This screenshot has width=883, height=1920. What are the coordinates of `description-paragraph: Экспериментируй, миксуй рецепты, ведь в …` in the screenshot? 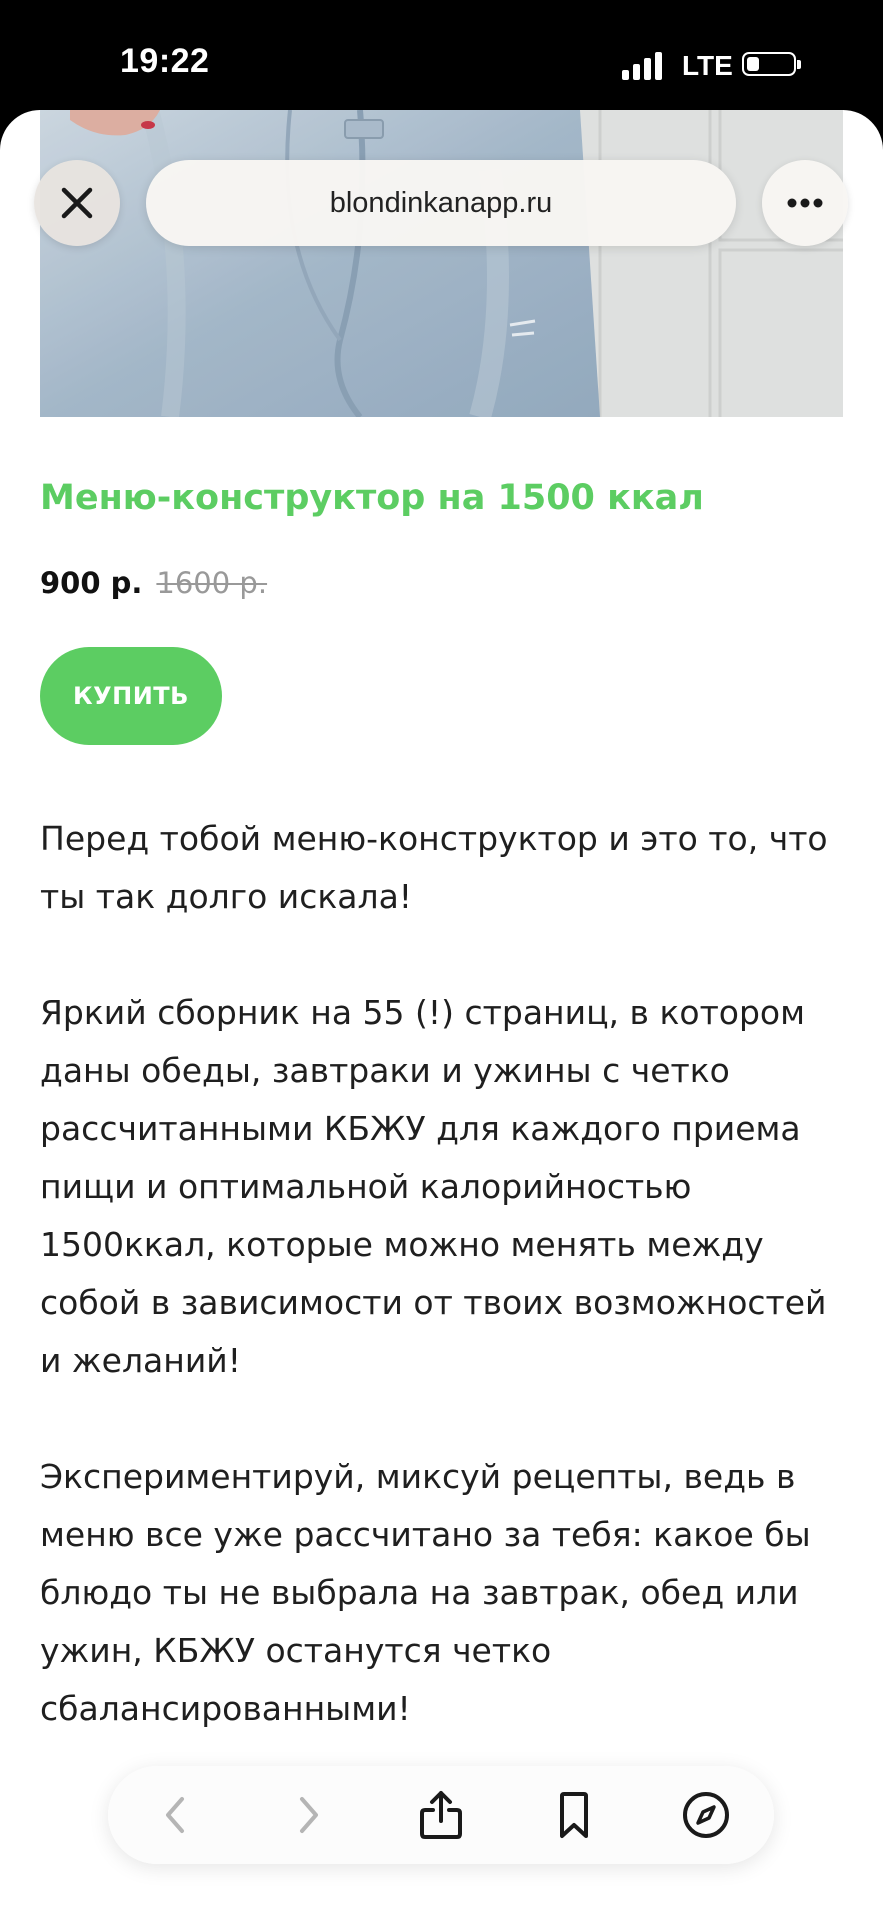 It's located at (425, 1592).